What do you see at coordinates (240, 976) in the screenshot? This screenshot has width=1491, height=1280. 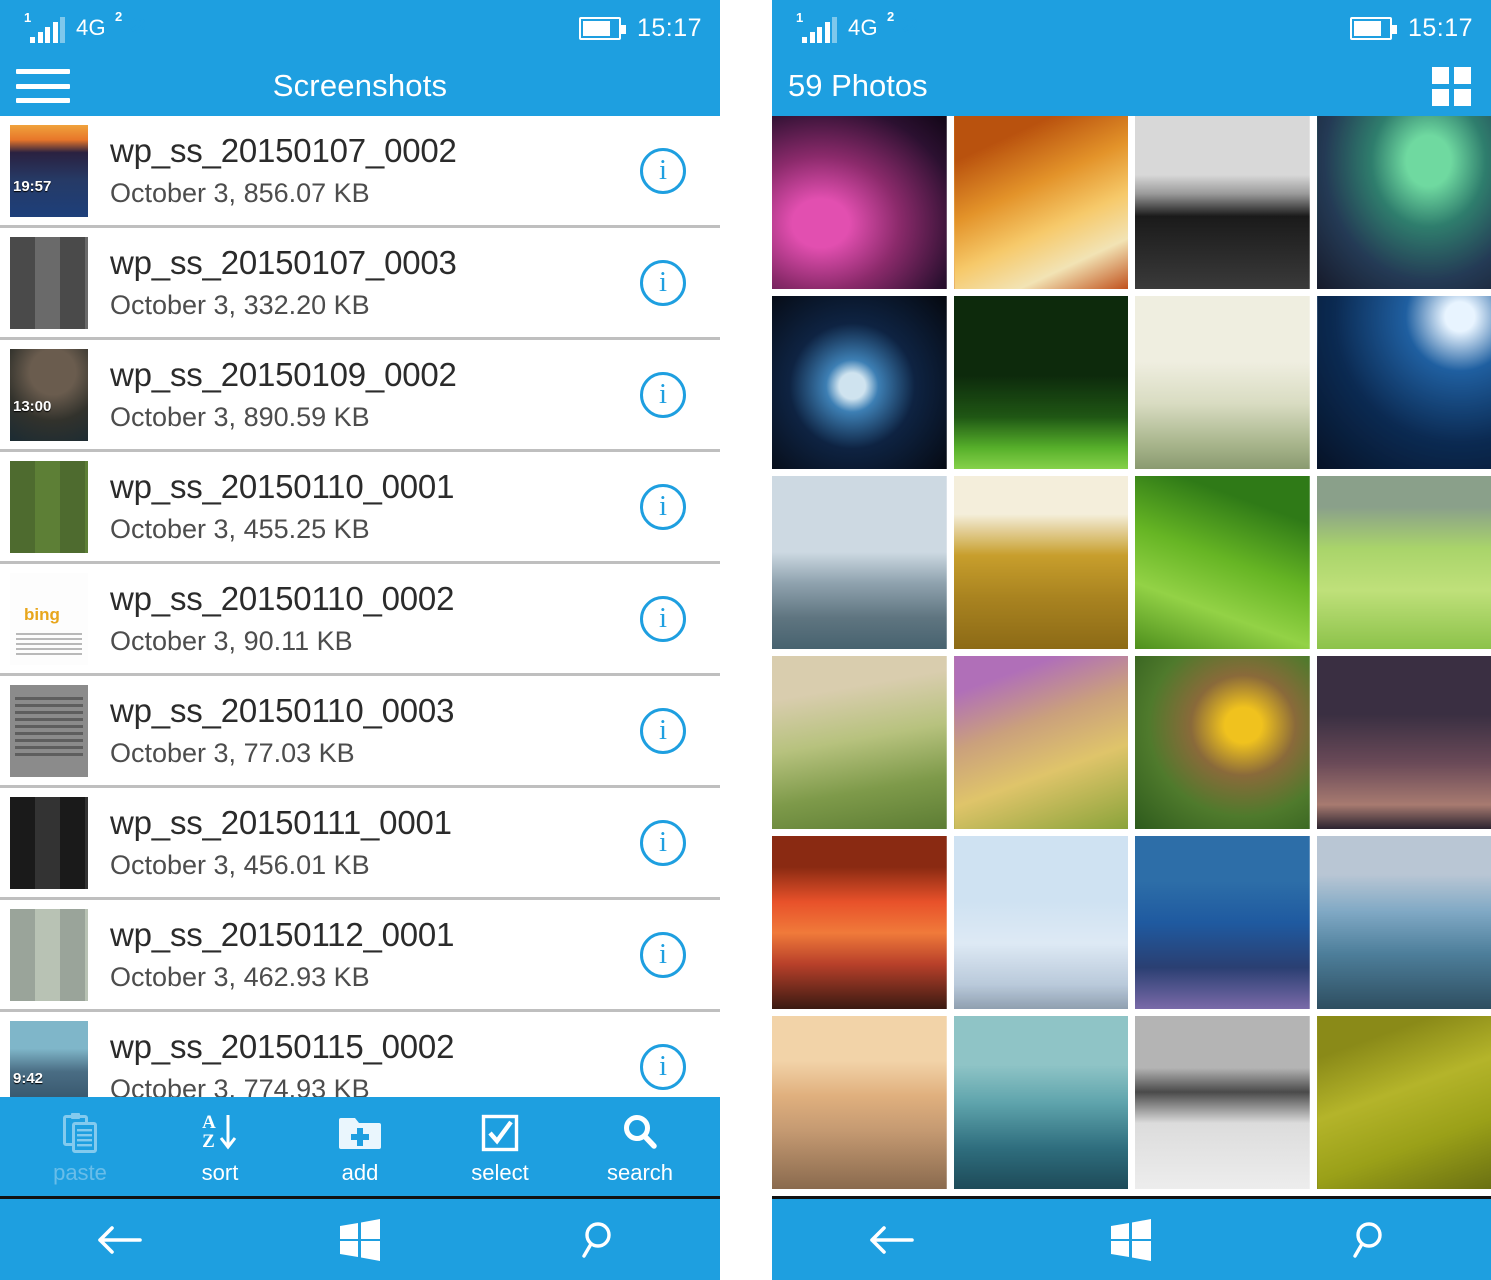 I see `file-meta: October 3, 462.93 KB` at bounding box center [240, 976].